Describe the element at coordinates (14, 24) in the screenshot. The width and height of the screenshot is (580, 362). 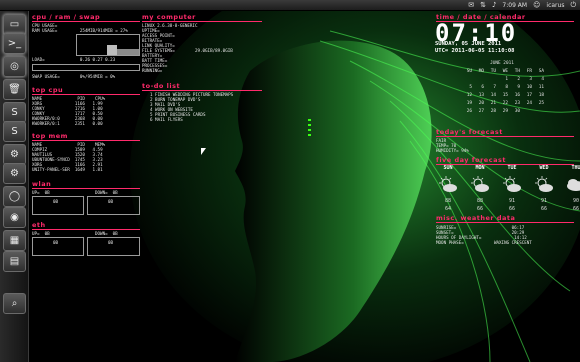
I see `launcher-item-files: ▭` at that location.